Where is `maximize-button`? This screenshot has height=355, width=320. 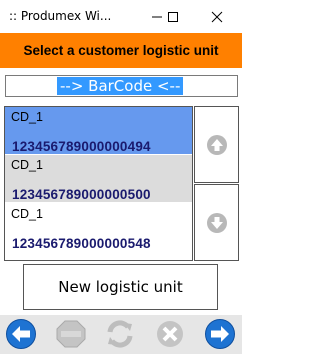 maximize-button is located at coordinates (173, 16).